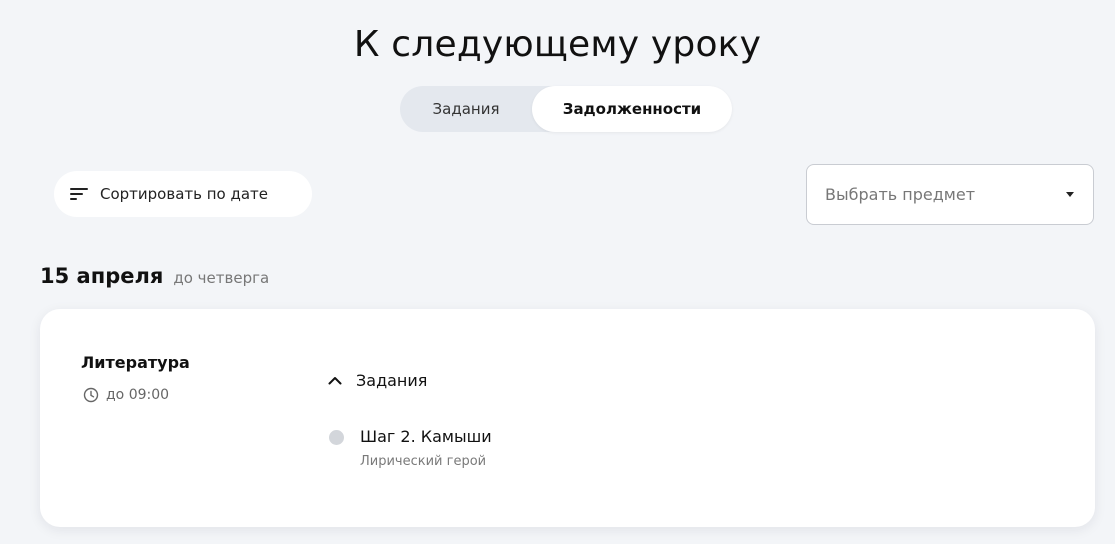 This screenshot has width=1115, height=544. I want to click on deadline: до 09:00, so click(126, 395).